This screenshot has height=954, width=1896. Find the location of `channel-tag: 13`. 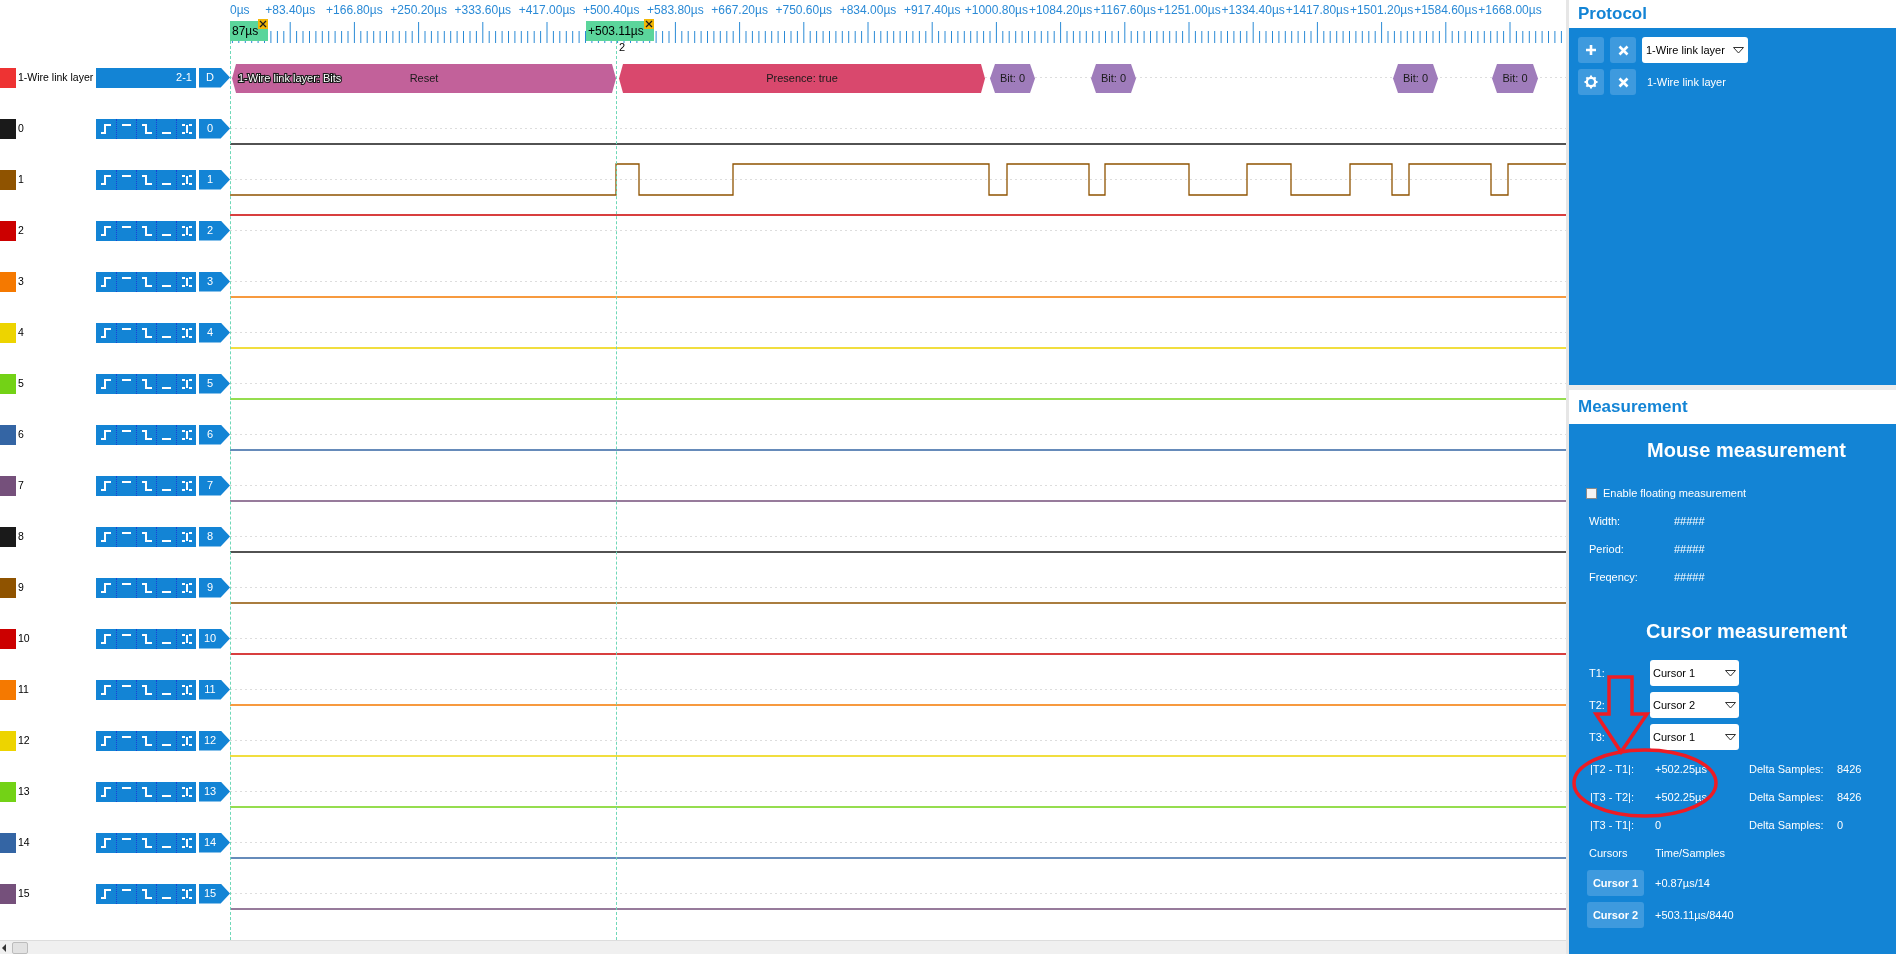

channel-tag: 13 is located at coordinates (214, 791).